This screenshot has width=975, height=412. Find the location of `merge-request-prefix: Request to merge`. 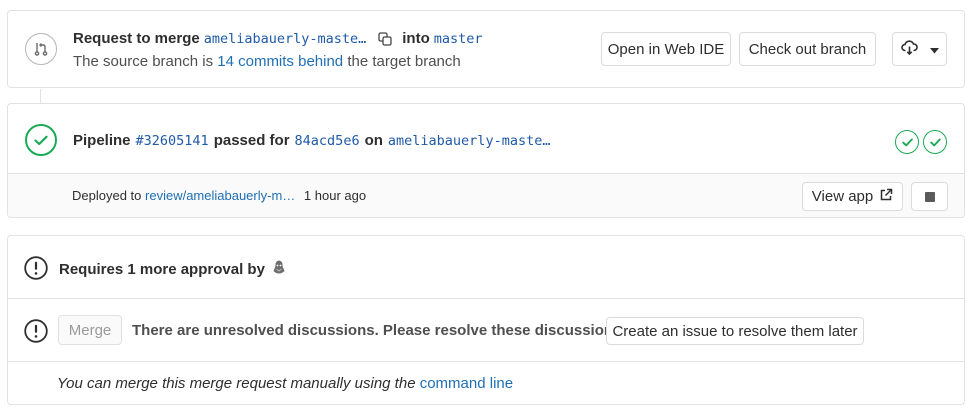

merge-request-prefix: Request to merge is located at coordinates (136, 38).